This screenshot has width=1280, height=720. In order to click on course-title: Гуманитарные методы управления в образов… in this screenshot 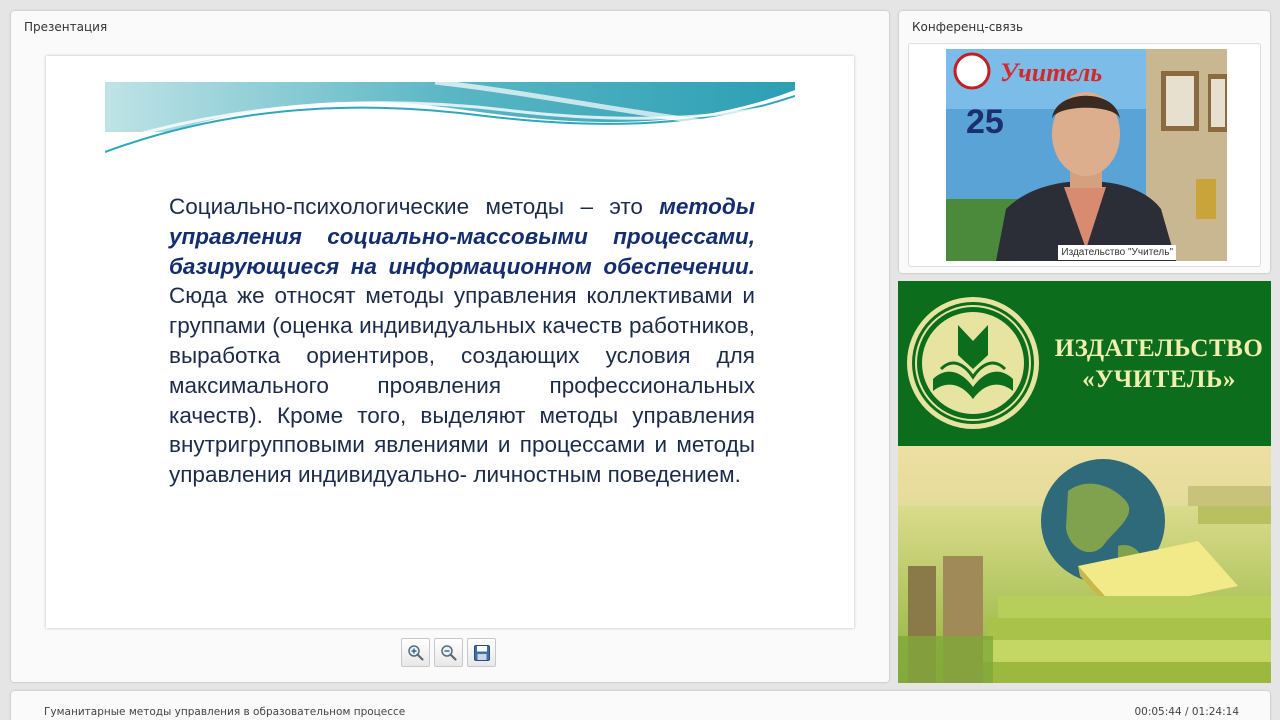, I will do `click(225, 712)`.